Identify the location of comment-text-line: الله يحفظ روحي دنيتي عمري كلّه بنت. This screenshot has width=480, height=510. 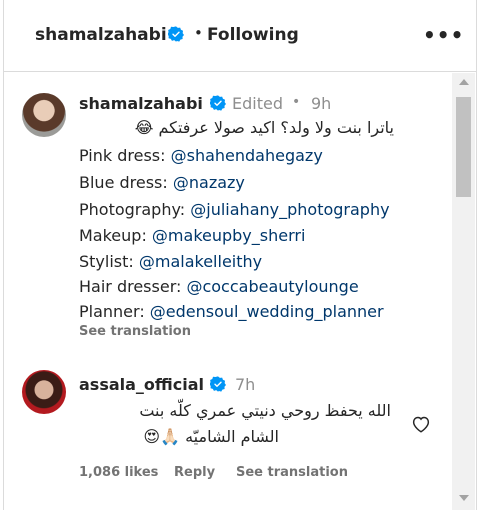
(265, 410).